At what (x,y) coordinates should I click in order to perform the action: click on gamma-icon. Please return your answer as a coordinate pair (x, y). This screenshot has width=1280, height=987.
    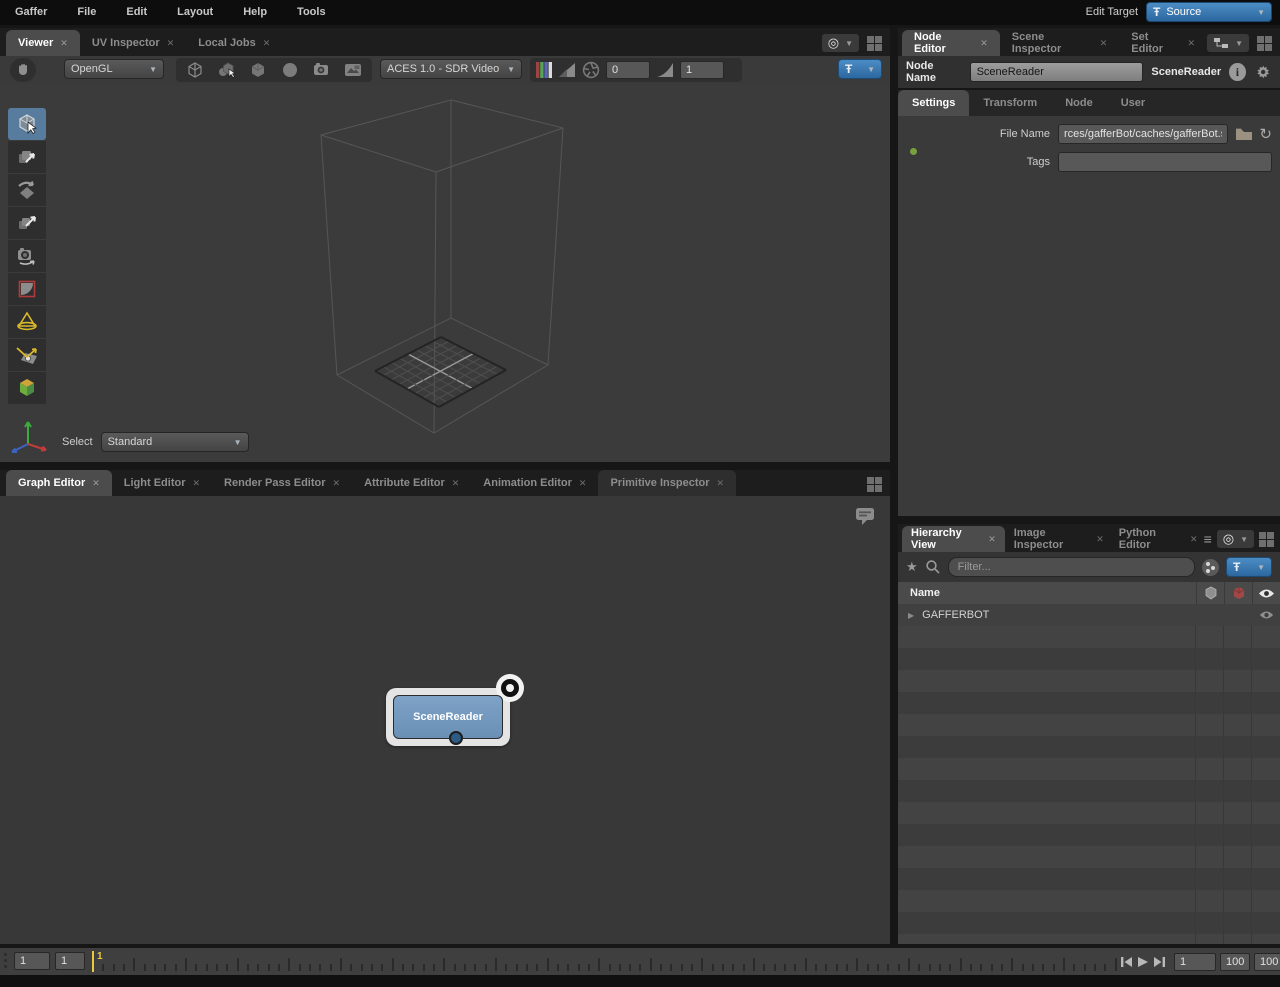
    Looking at the image, I should click on (665, 70).